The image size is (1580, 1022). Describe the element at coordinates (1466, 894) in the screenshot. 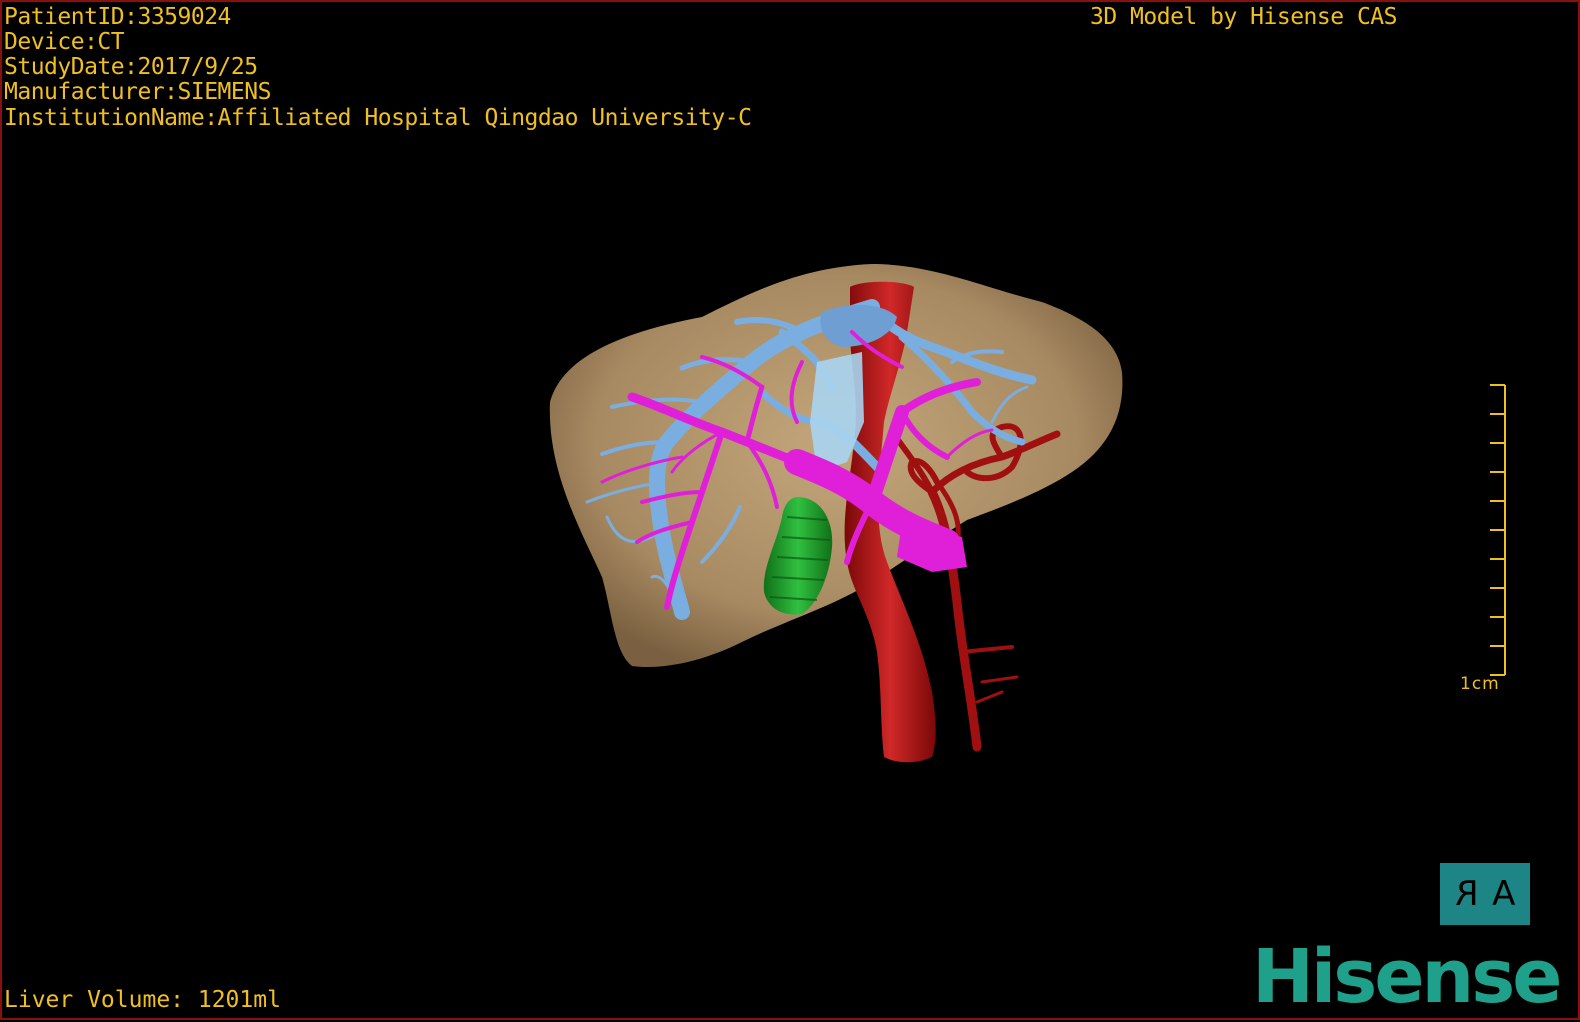

I see `orientation-right-glyph: R` at that location.